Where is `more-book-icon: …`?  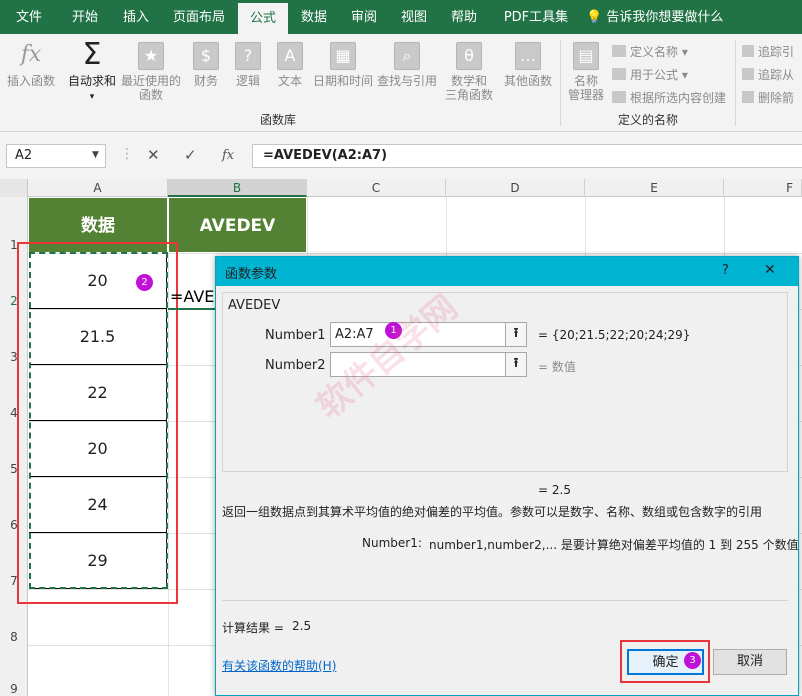
more-book-icon: … is located at coordinates (528, 56).